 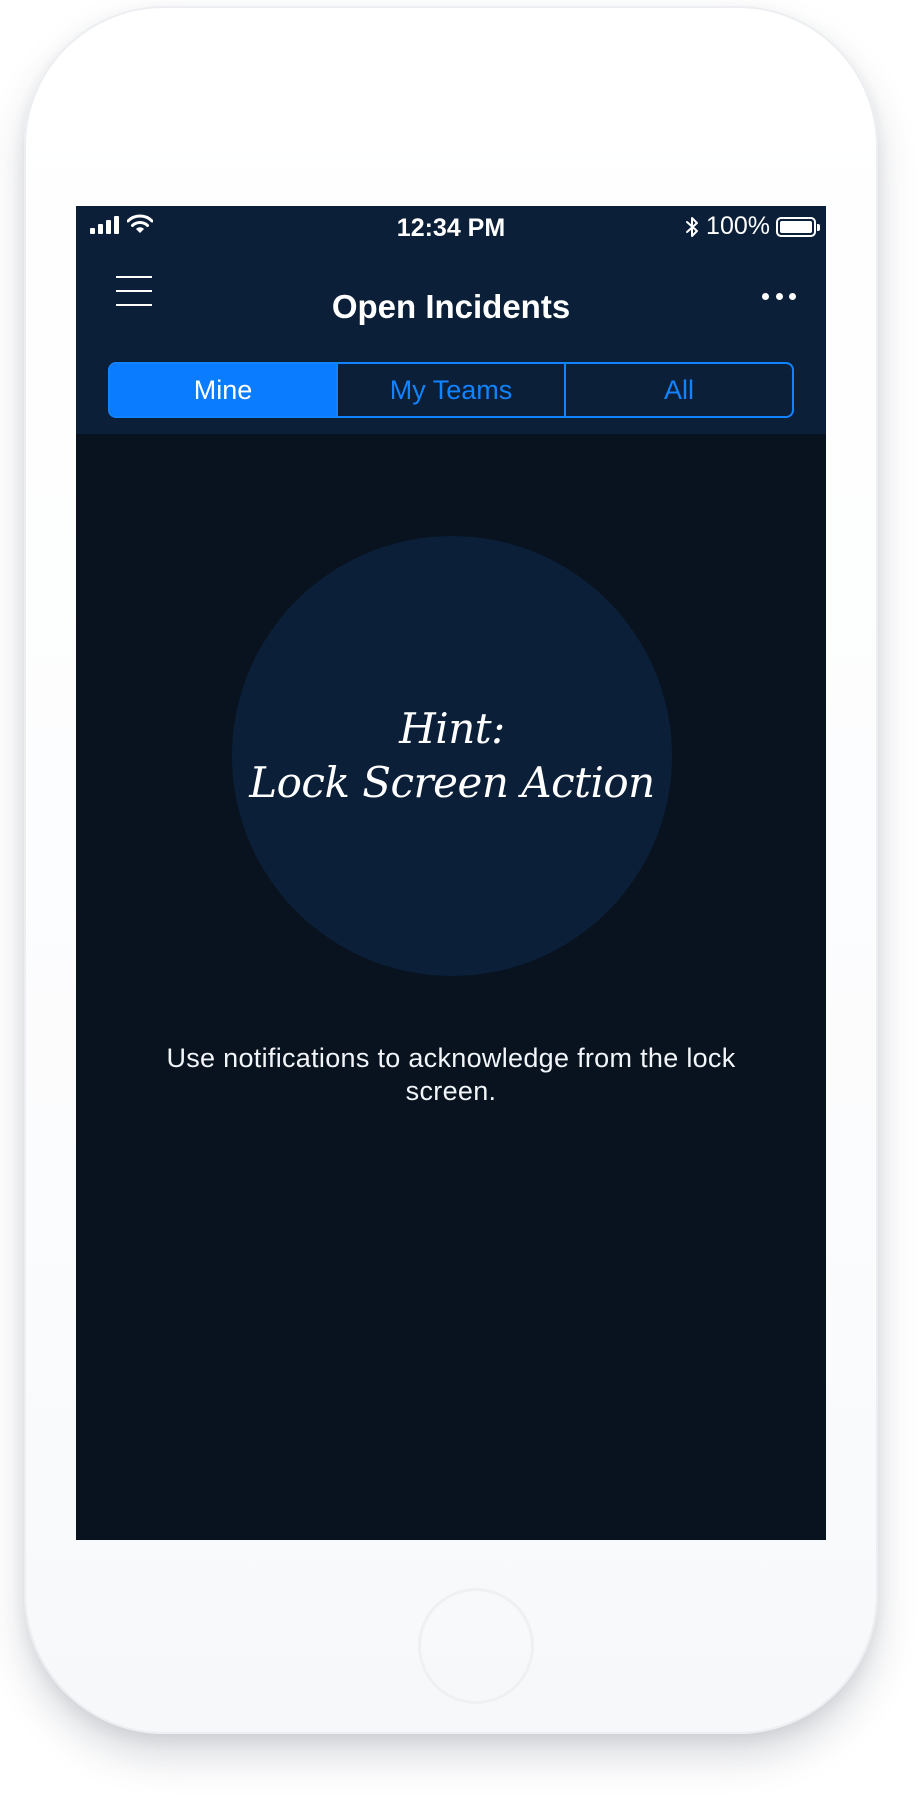 I want to click on status-bar: 12:34 PM 100%, so click(x=451, y=226).